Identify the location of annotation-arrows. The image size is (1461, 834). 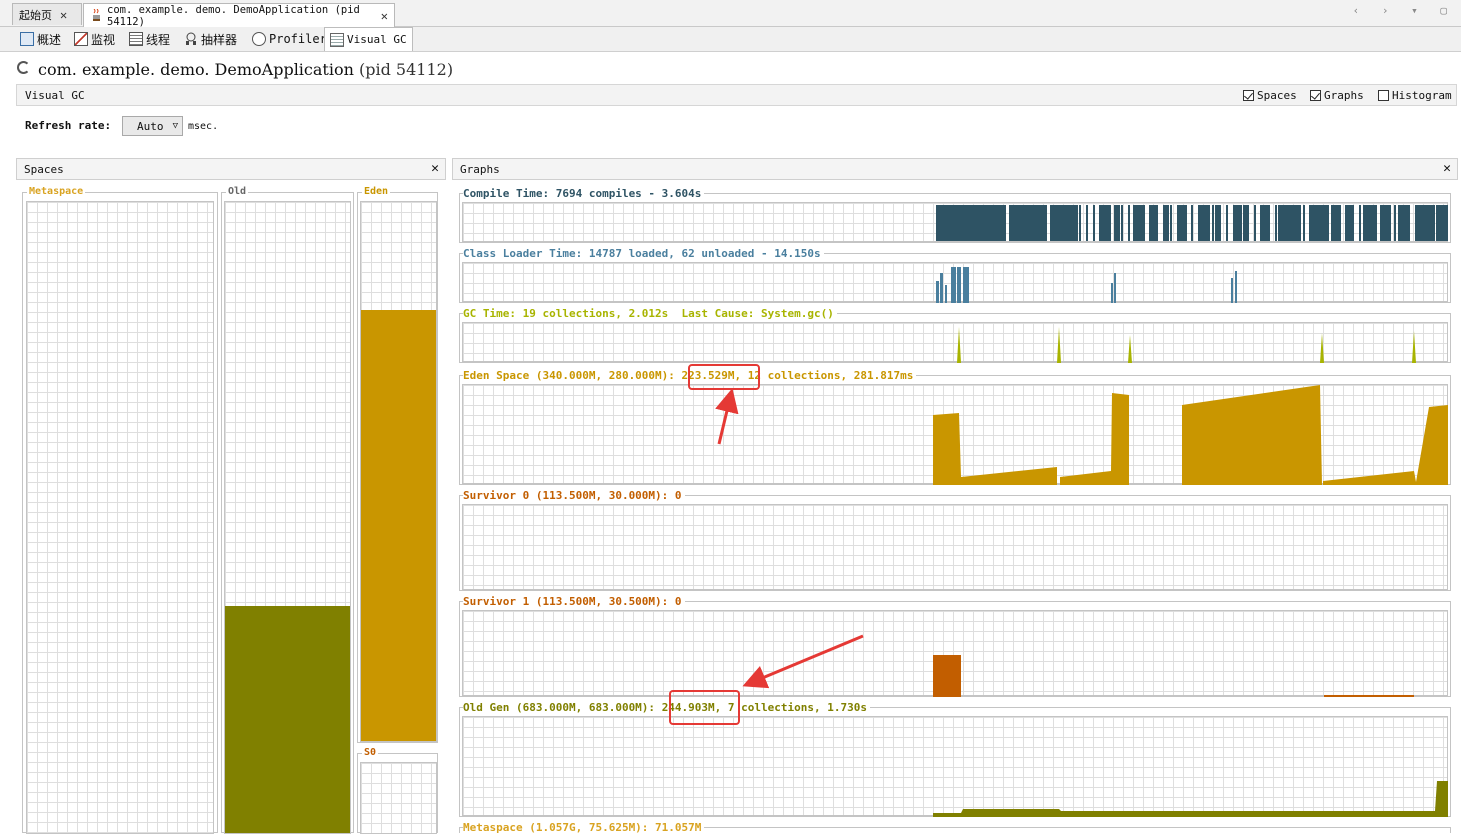
(789, 538).